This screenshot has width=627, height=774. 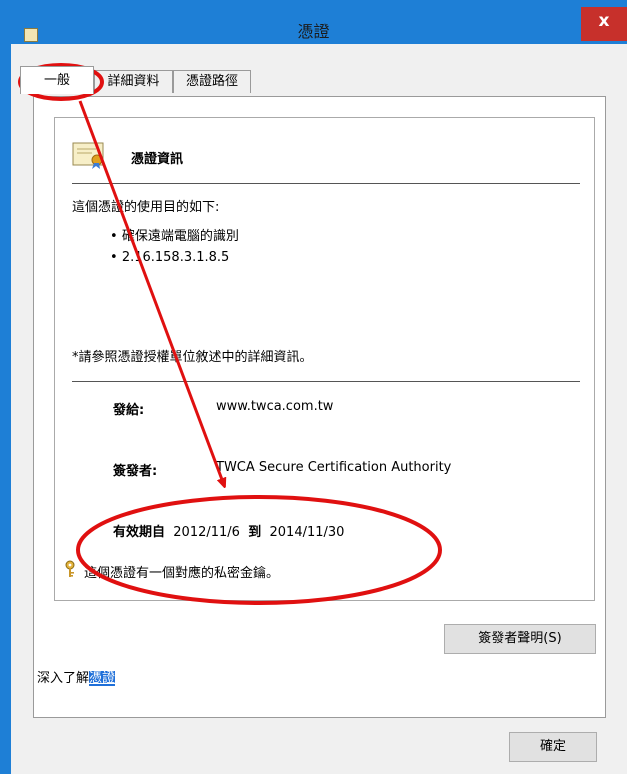 What do you see at coordinates (129, 410) in the screenshot?
I see `issued-to-label: 發給:` at bounding box center [129, 410].